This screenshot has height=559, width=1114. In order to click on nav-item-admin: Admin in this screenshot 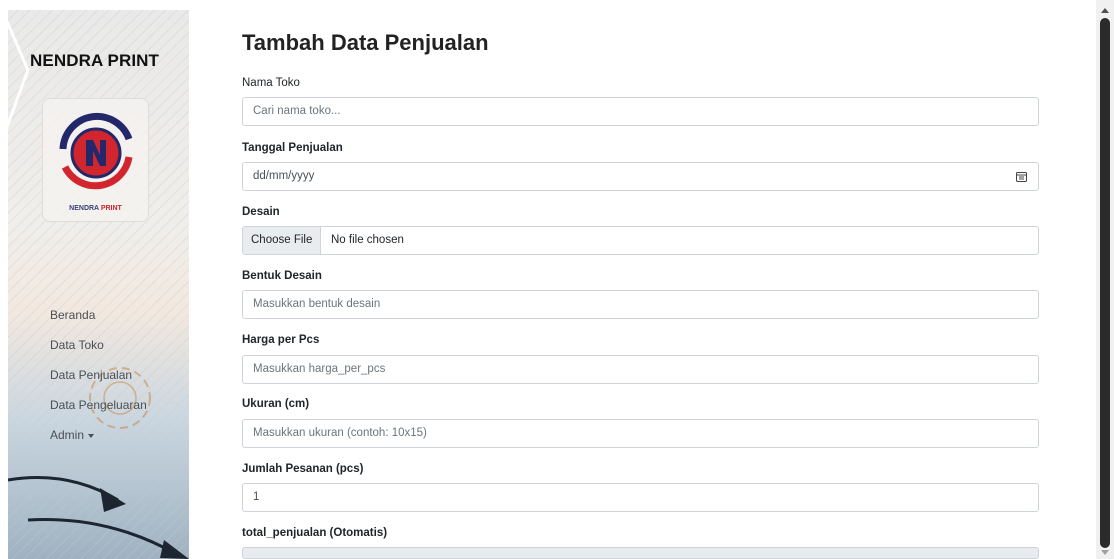, I will do `click(98, 441)`.